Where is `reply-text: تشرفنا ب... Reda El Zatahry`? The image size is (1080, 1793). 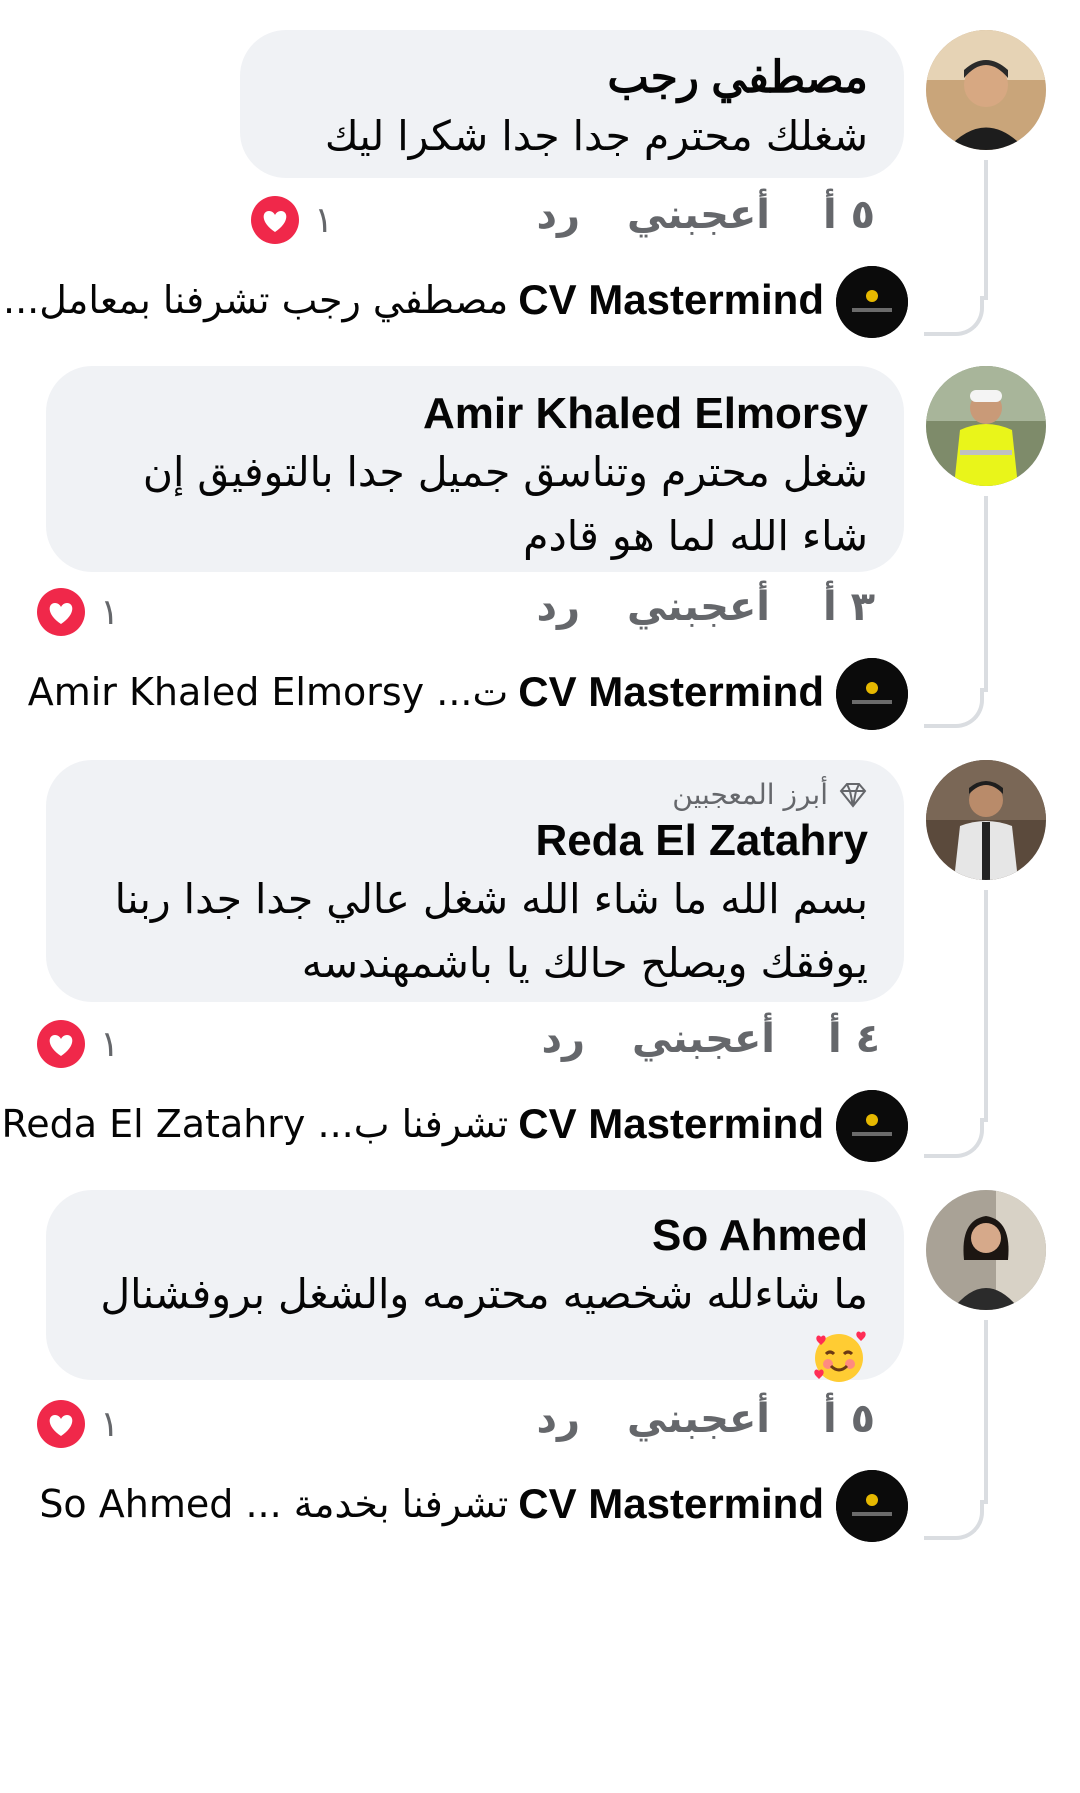 reply-text: تشرفنا ب... Reda El Zatahry is located at coordinates (255, 1124).